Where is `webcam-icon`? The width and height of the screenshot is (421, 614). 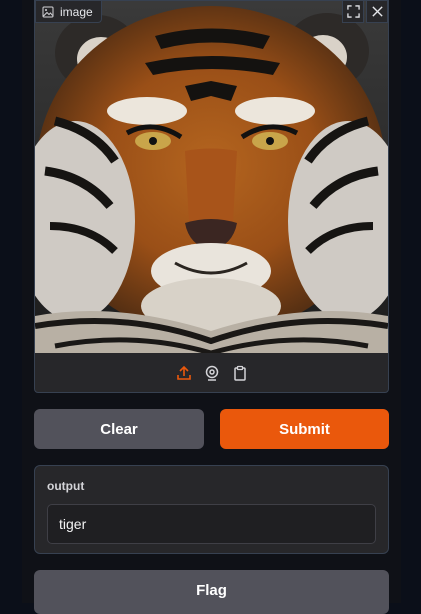
webcam-icon is located at coordinates (212, 373).